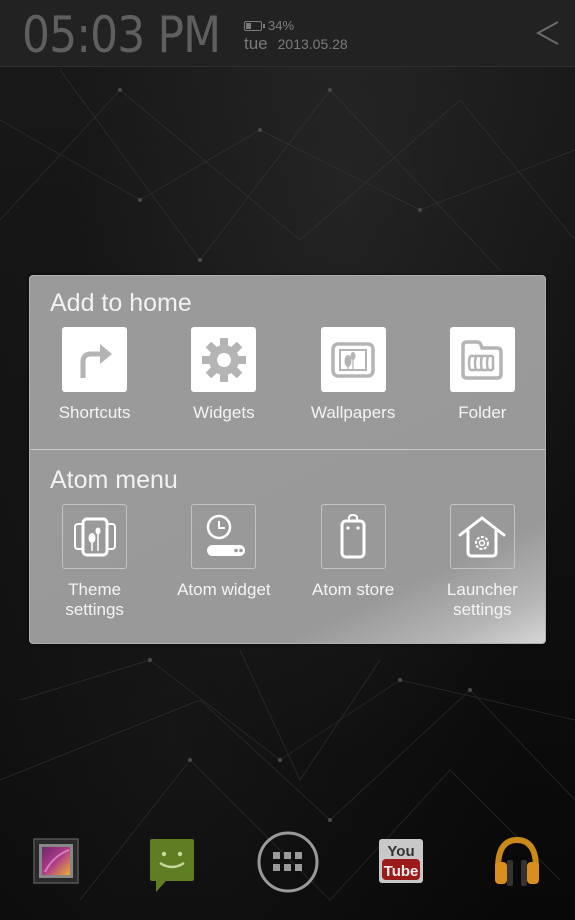  Describe the element at coordinates (223, 359) in the screenshot. I see `gear-icon` at that location.